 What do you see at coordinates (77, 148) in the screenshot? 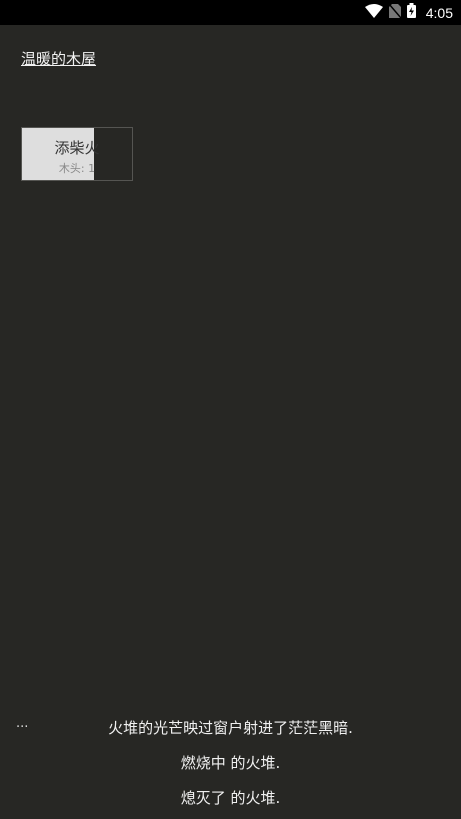
I see `stoke-fire-label: 添柴火` at bounding box center [77, 148].